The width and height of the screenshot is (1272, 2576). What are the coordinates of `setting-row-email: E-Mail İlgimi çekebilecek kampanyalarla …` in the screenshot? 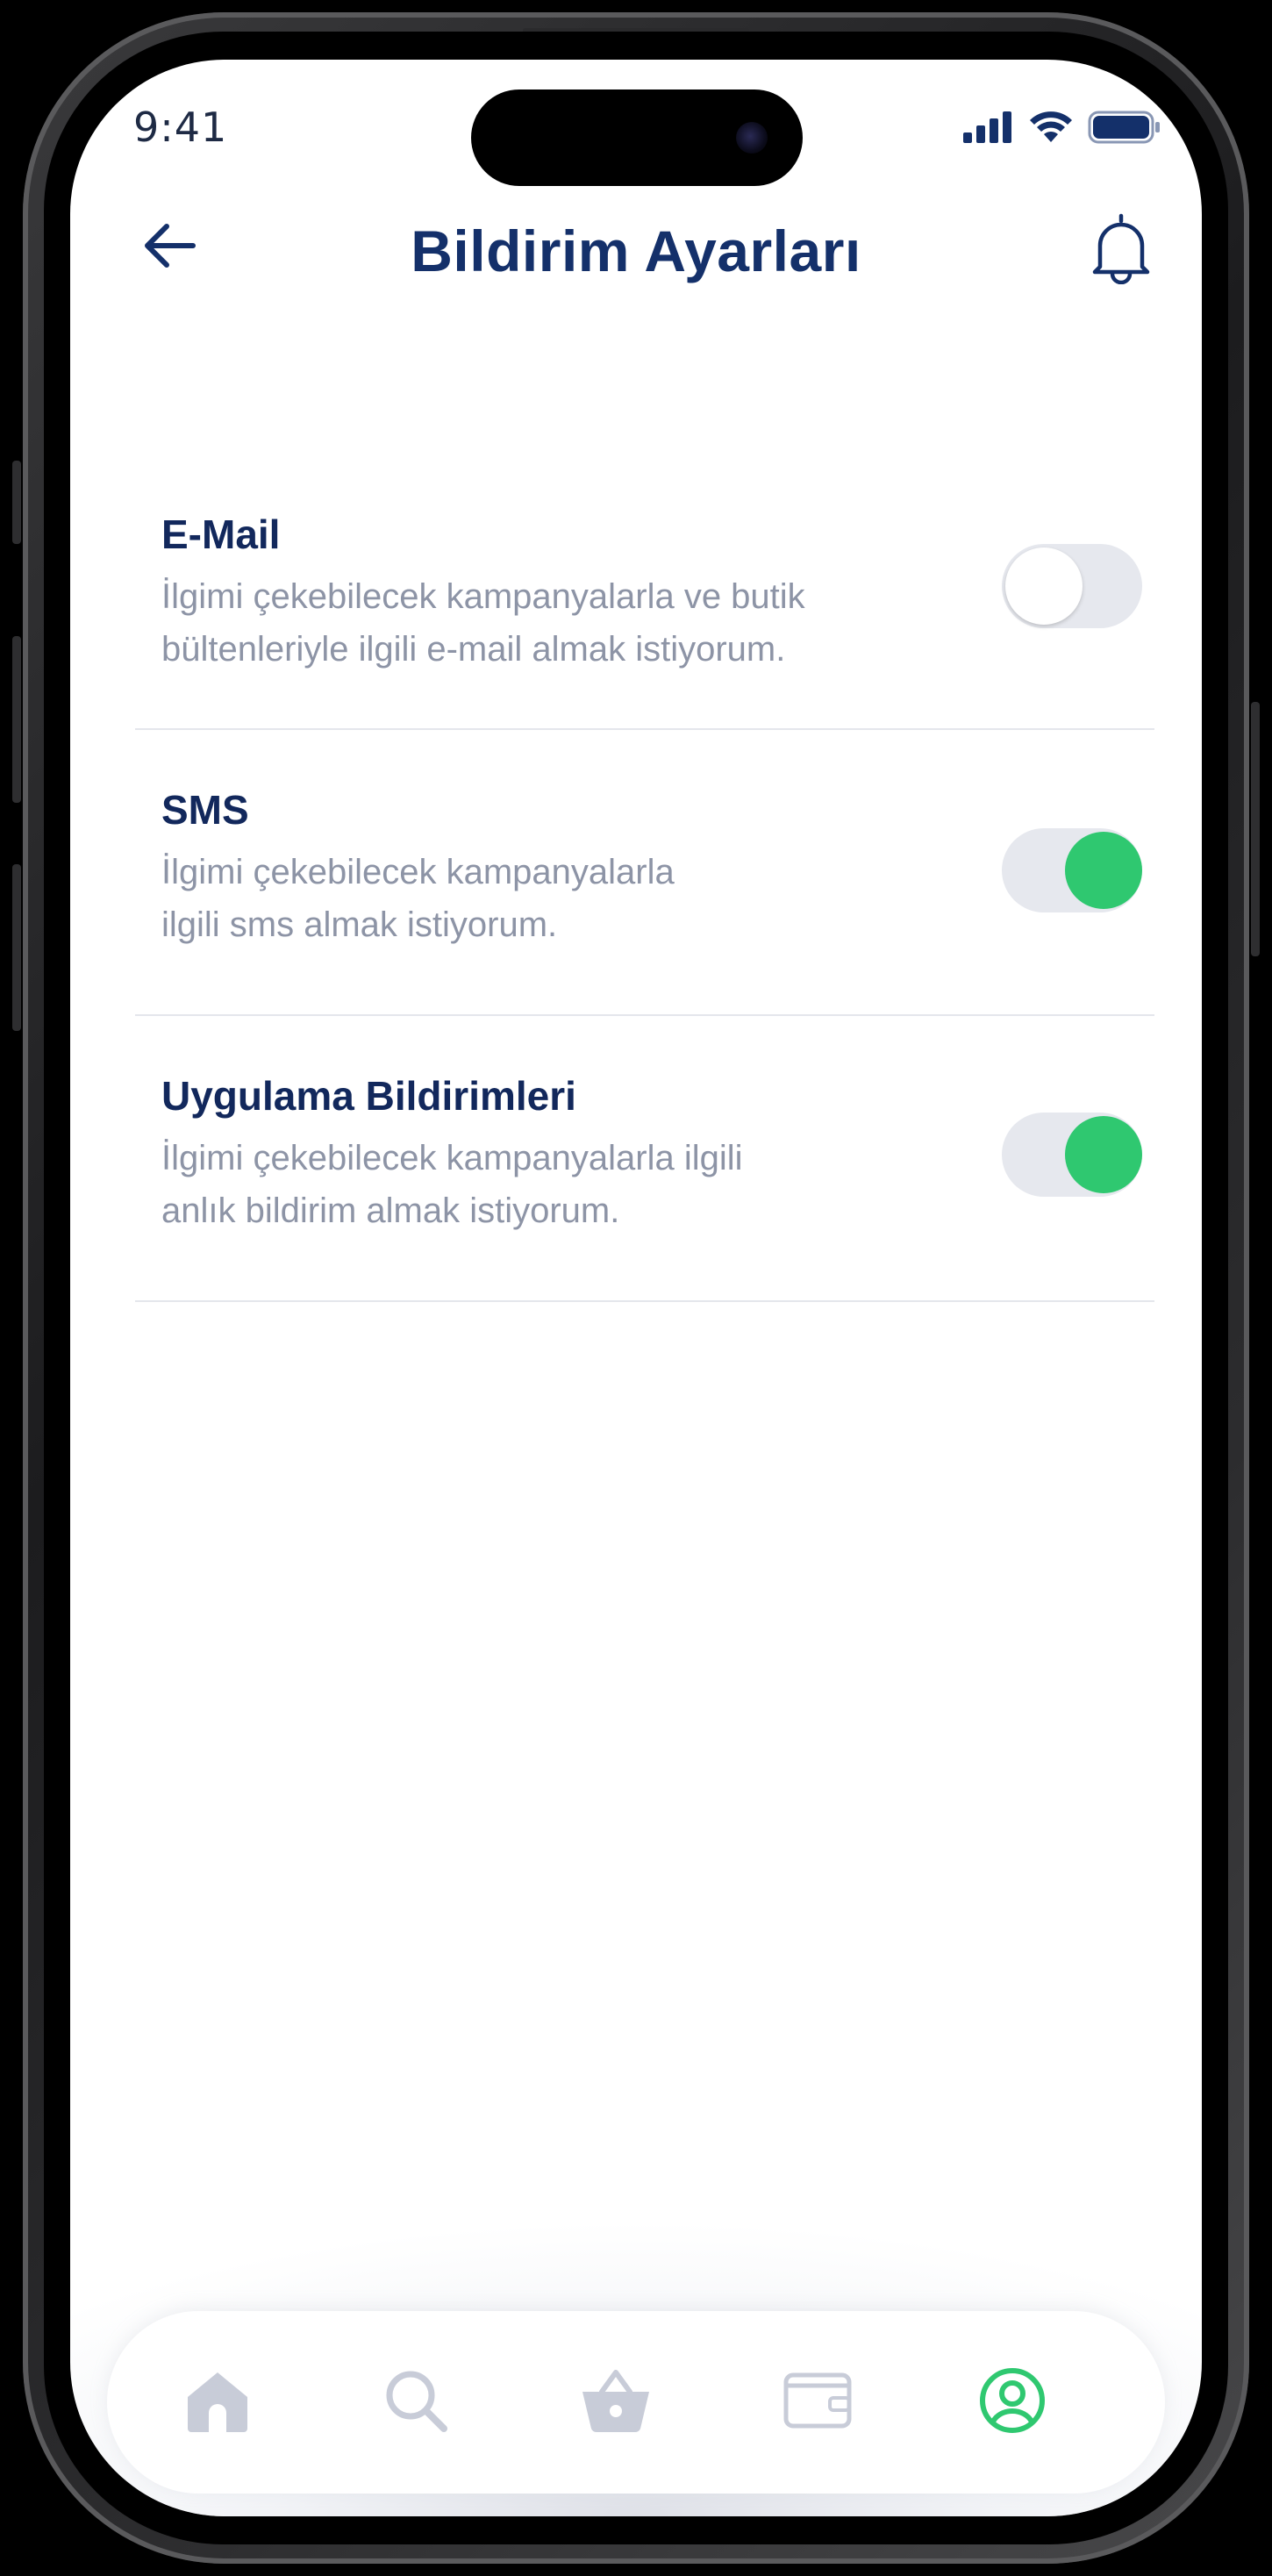 It's located at (644, 588).